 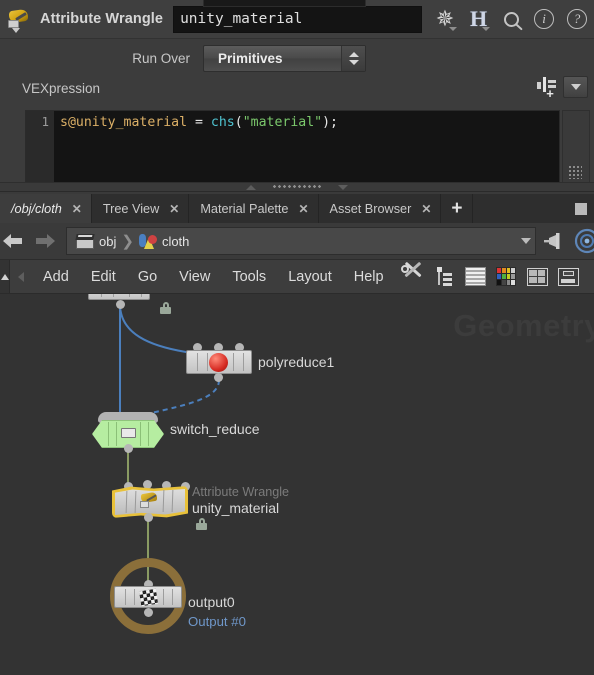 I want to click on code-token-string: "material", so click(x=282, y=122).